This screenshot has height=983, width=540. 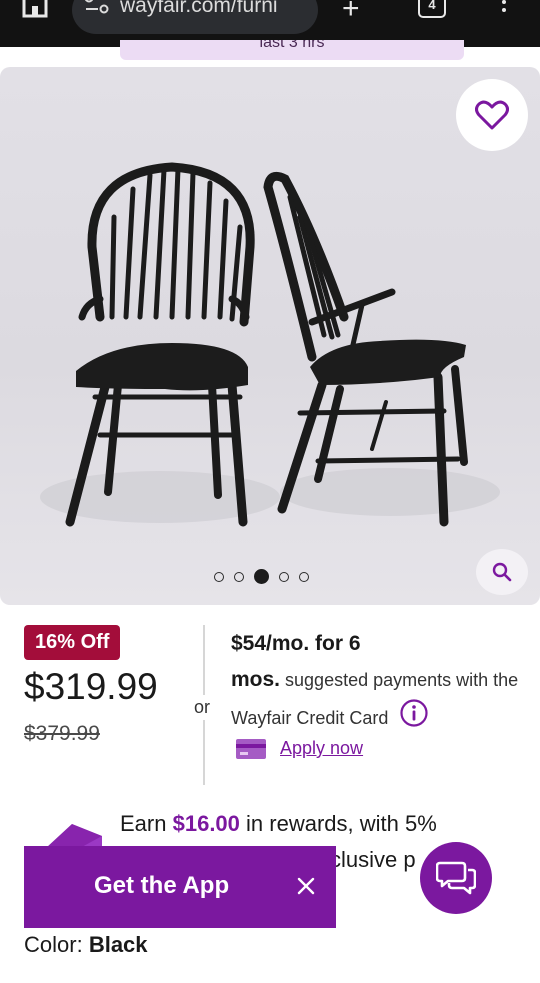 I want to click on tune-icon, so click(x=97, y=9).